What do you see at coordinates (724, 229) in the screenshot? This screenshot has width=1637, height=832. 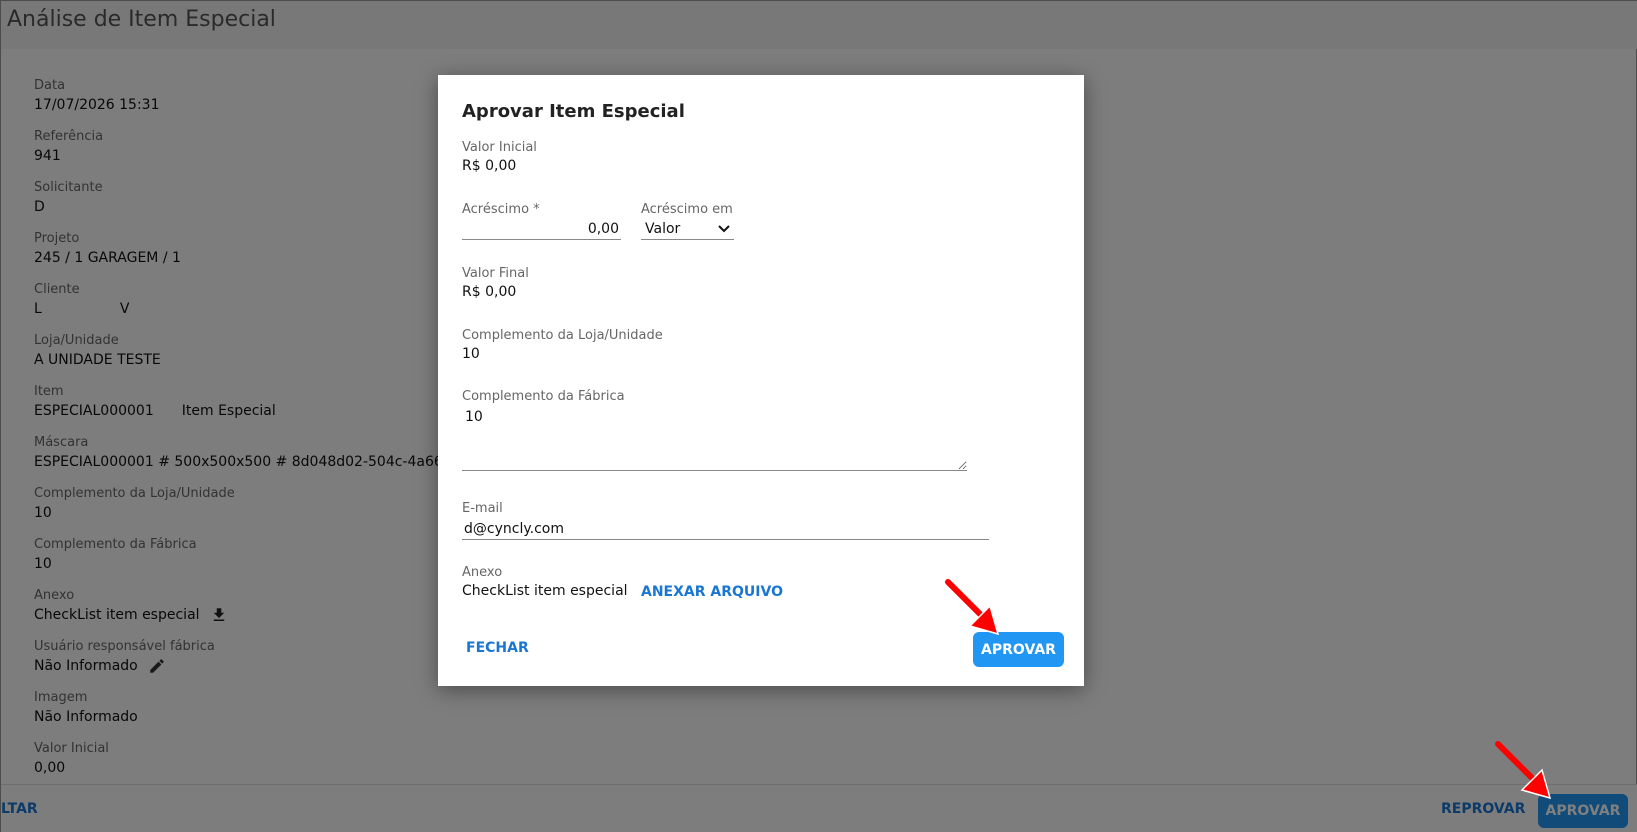 I see `chevron-down-icon` at bounding box center [724, 229].